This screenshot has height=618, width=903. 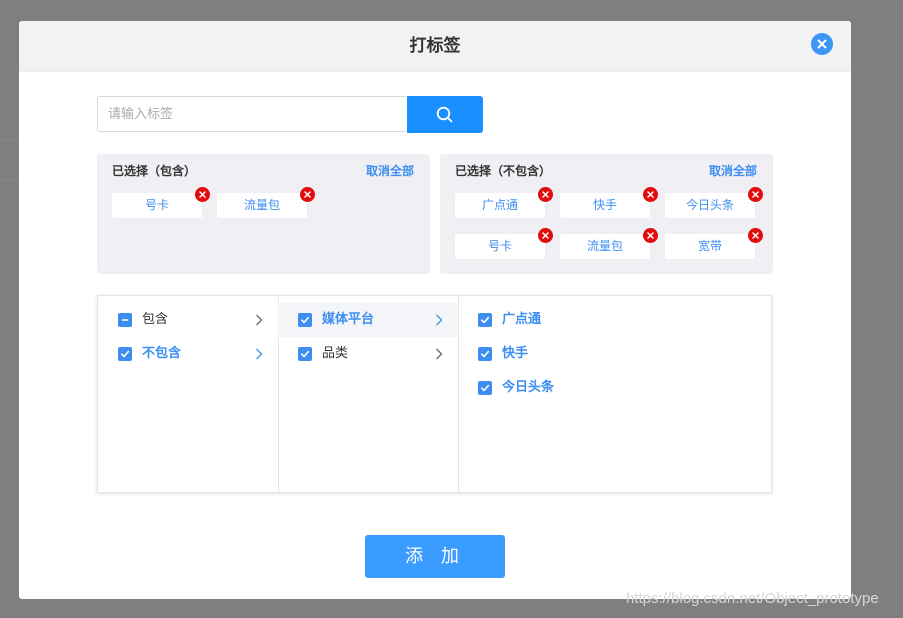 I want to click on option-label: 品类, so click(x=335, y=353).